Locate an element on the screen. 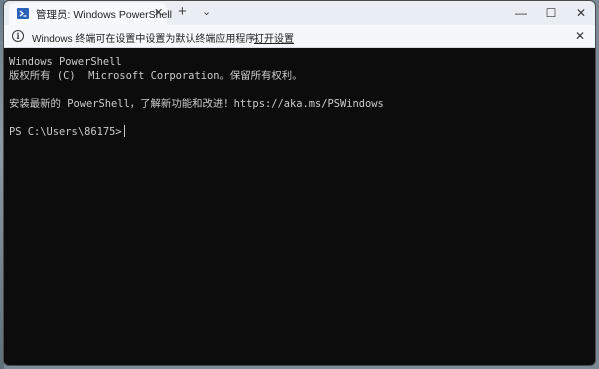  powershell-icon is located at coordinates (23, 13).